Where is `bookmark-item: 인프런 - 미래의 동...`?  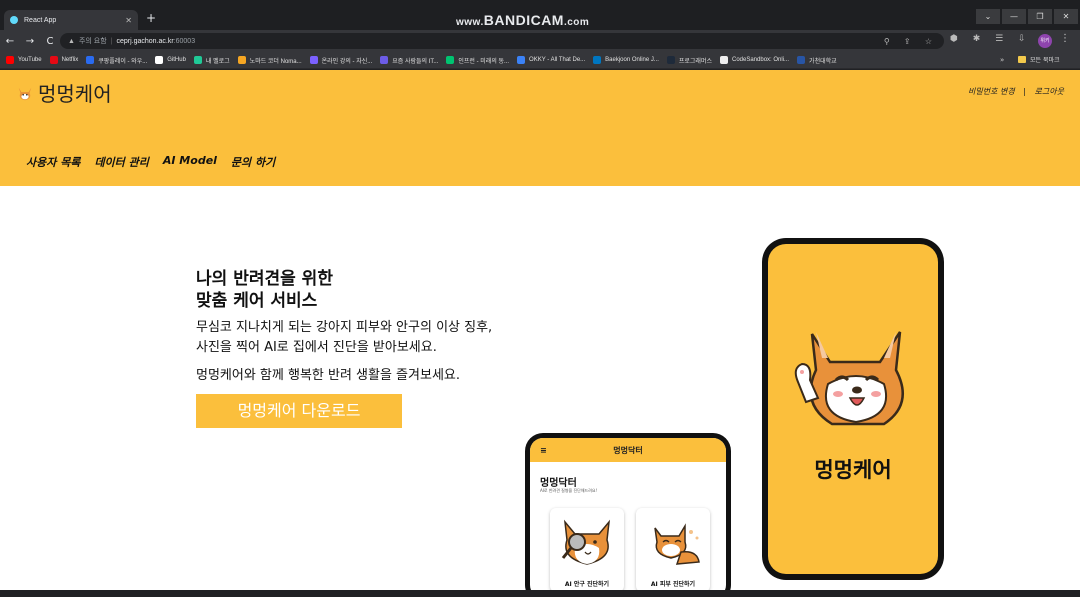
bookmark-item: 인프런 - 미래의 동... is located at coordinates (477, 60).